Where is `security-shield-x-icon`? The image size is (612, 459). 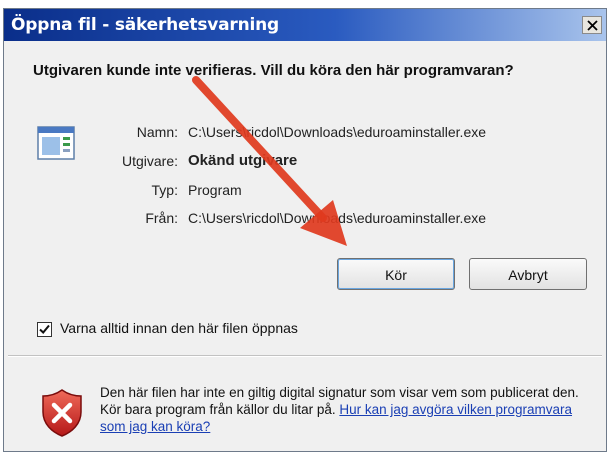 security-shield-x-icon is located at coordinates (62, 413).